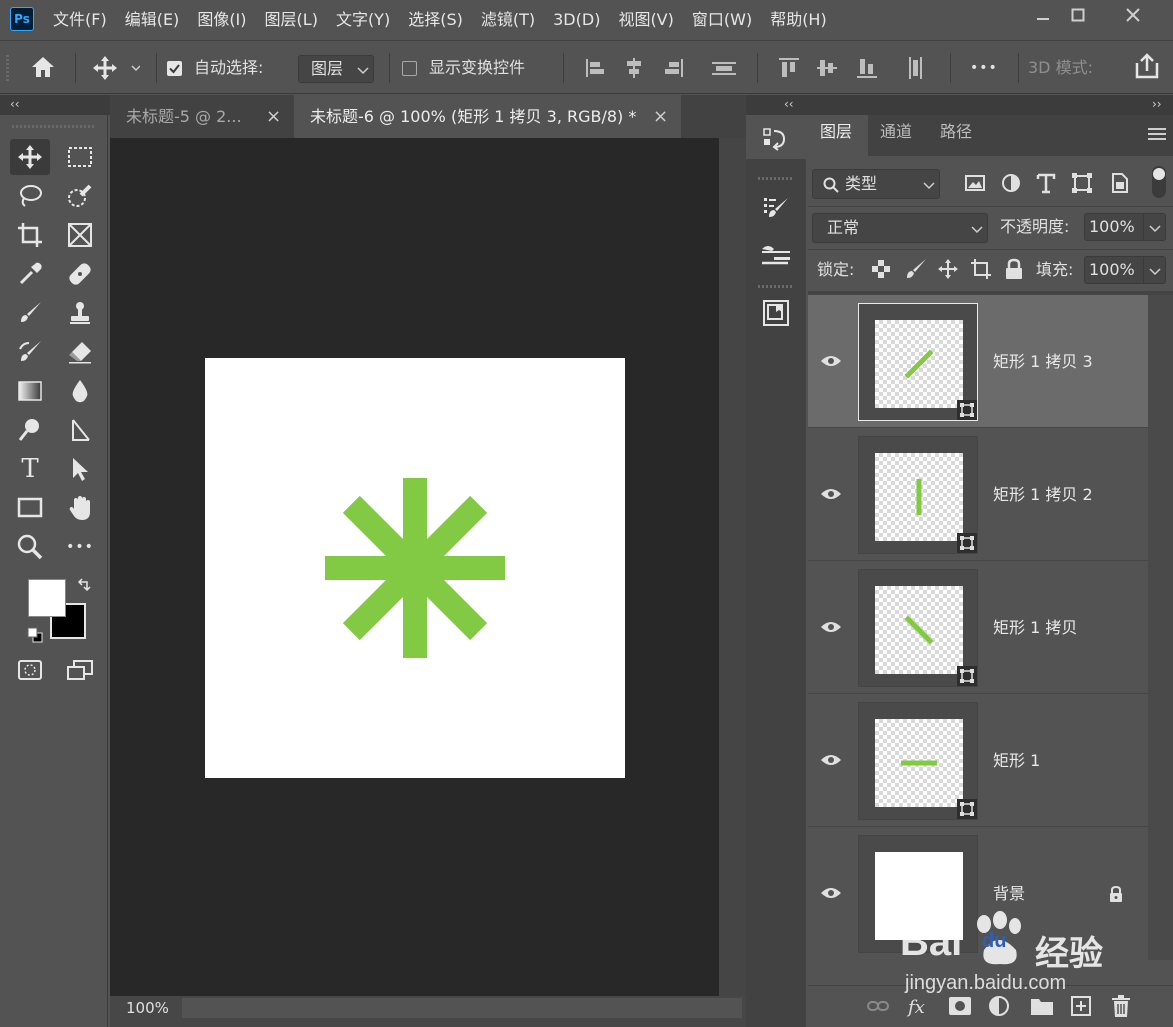 The width and height of the screenshot is (1173, 1027). I want to click on panel-menu-button, so click(1157, 134).